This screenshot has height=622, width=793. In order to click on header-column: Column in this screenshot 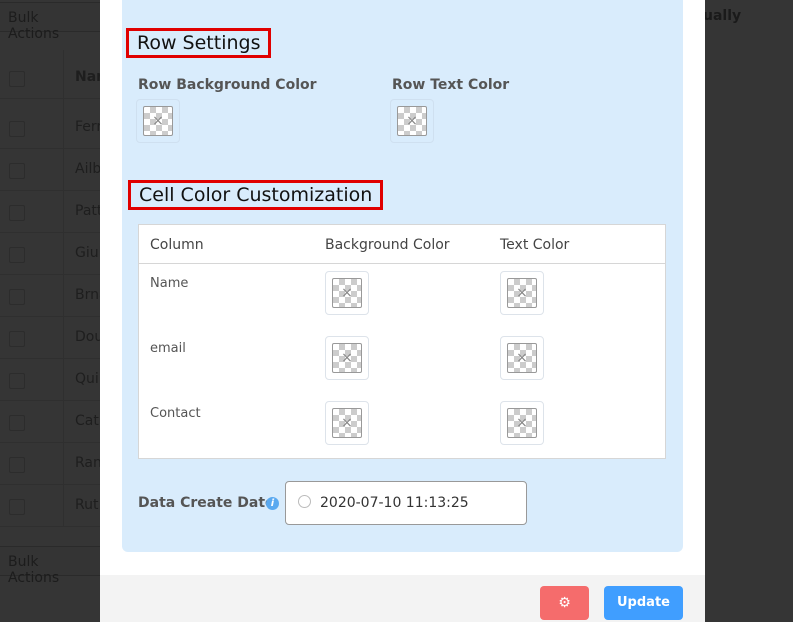, I will do `click(177, 245)`.